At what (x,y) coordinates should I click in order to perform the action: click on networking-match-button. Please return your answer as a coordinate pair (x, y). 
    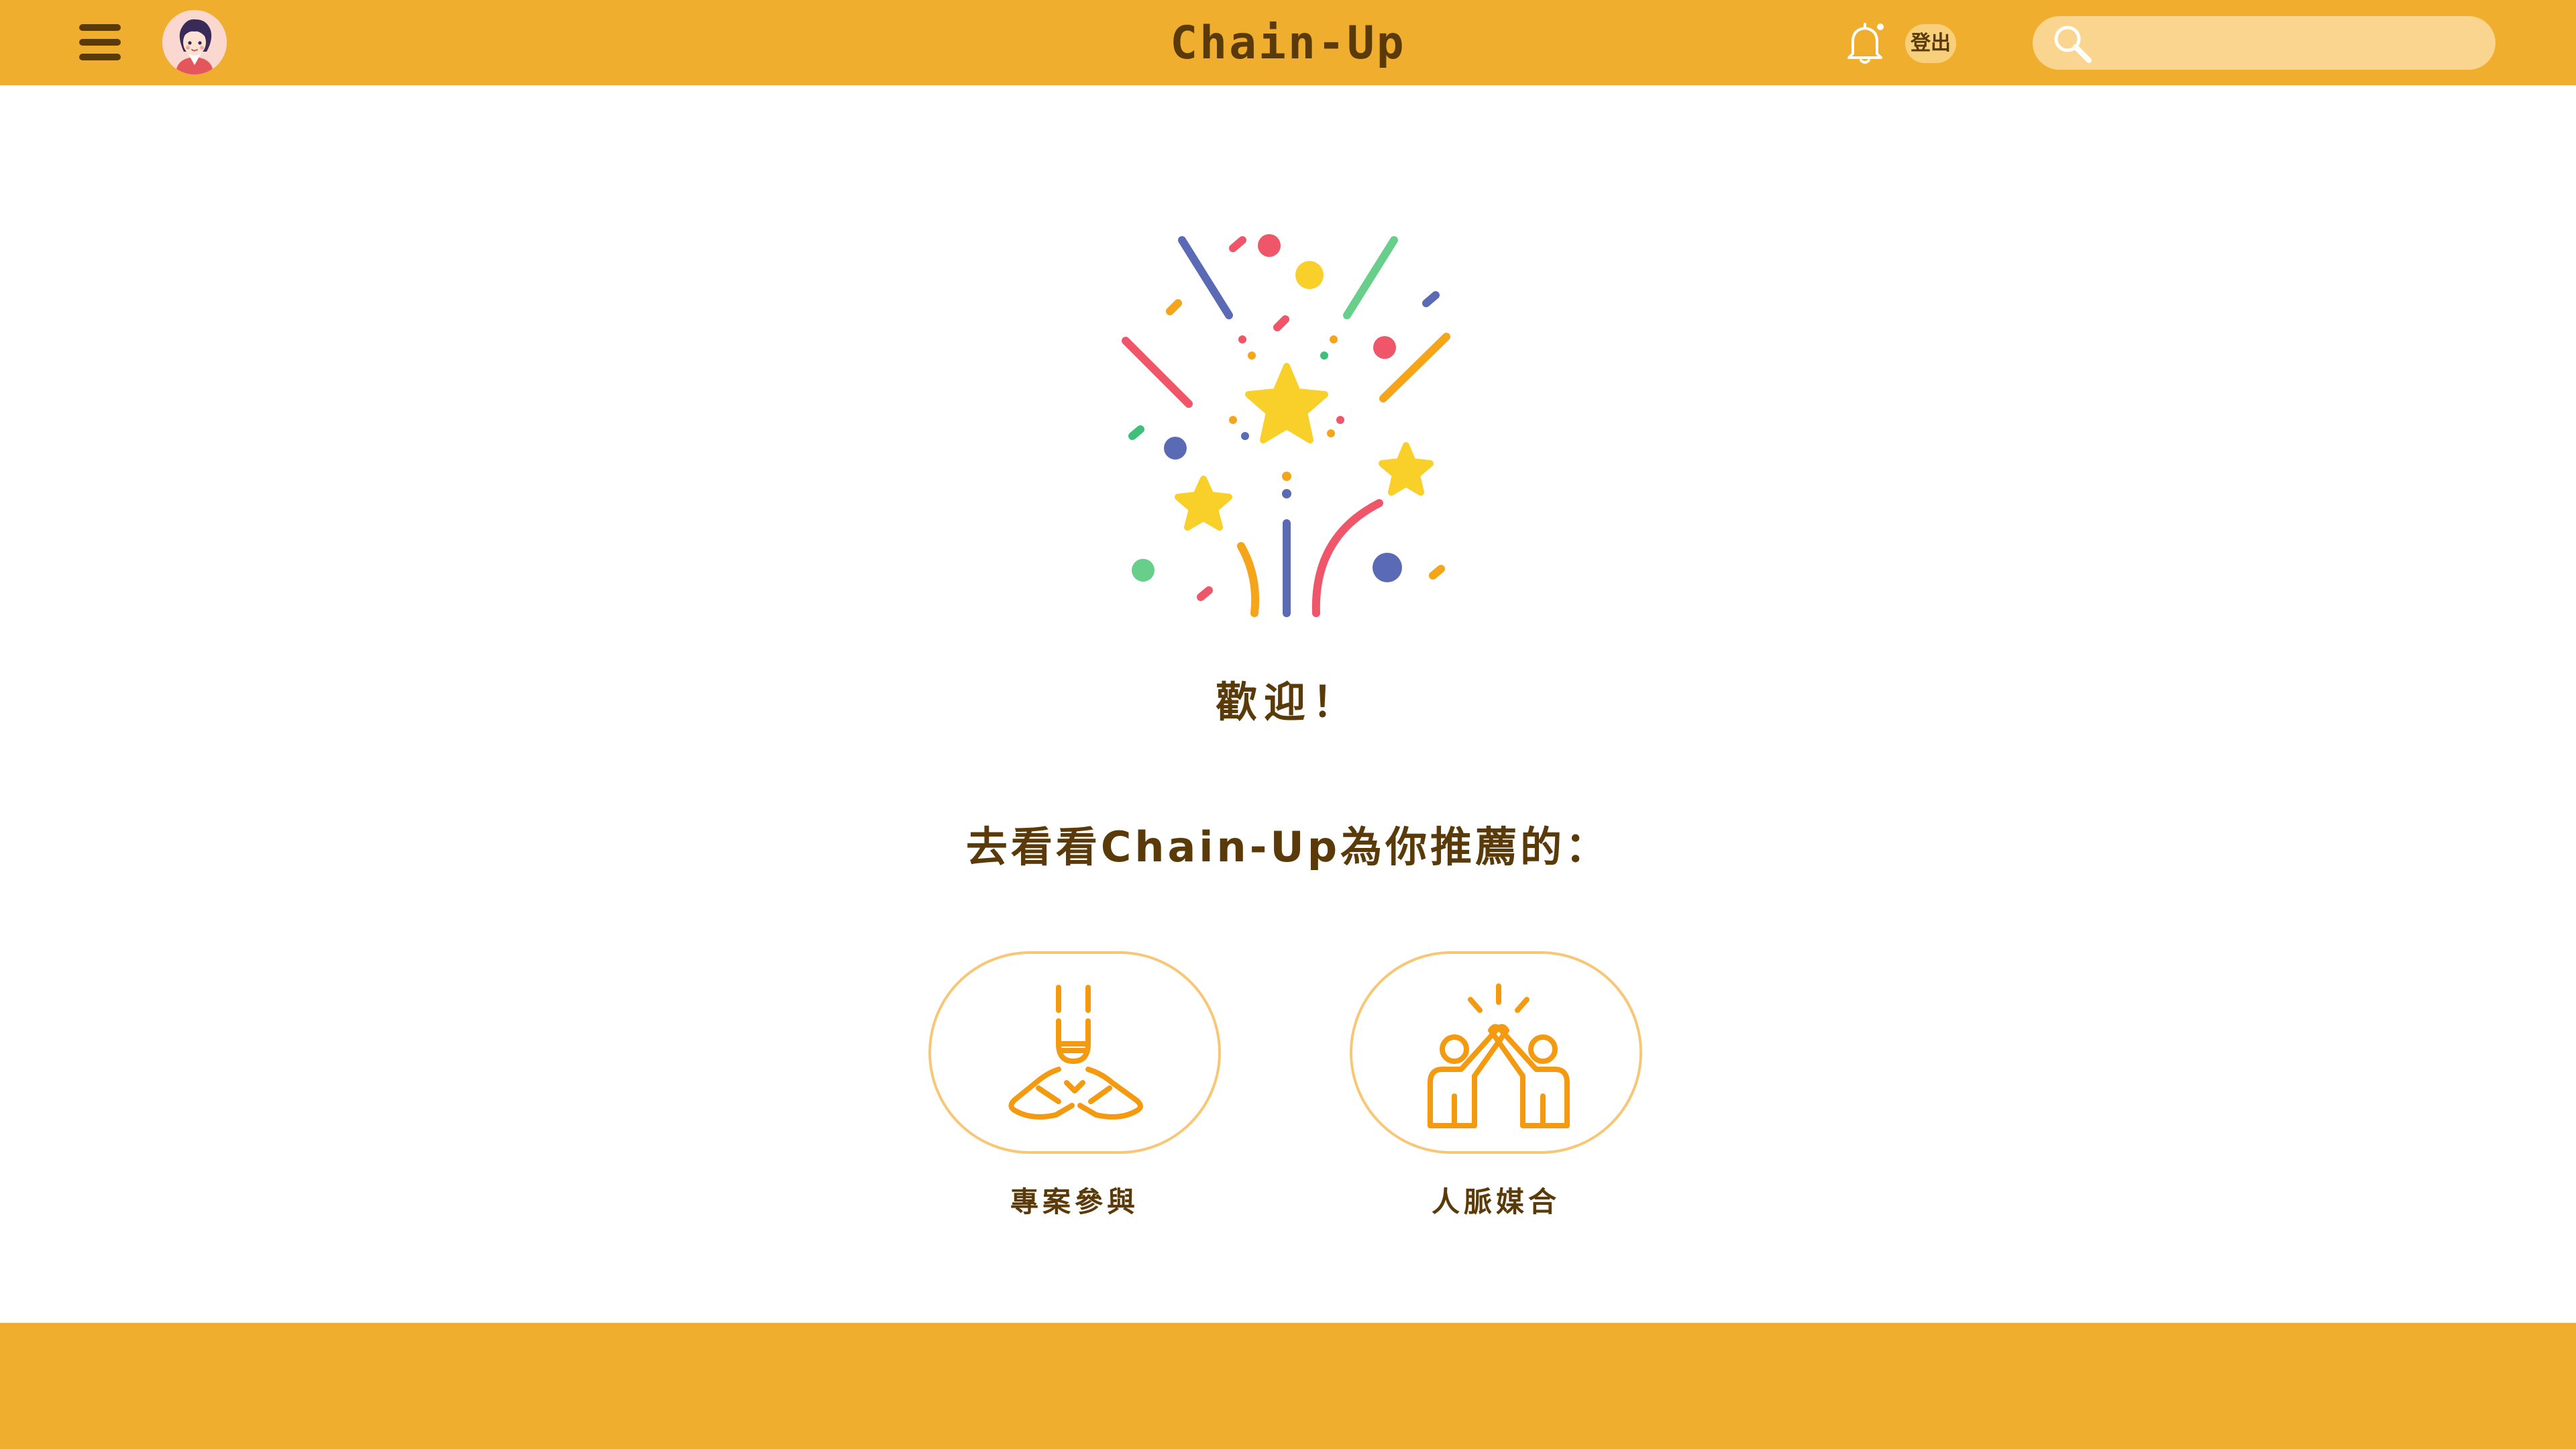
    Looking at the image, I should click on (1496, 1052).